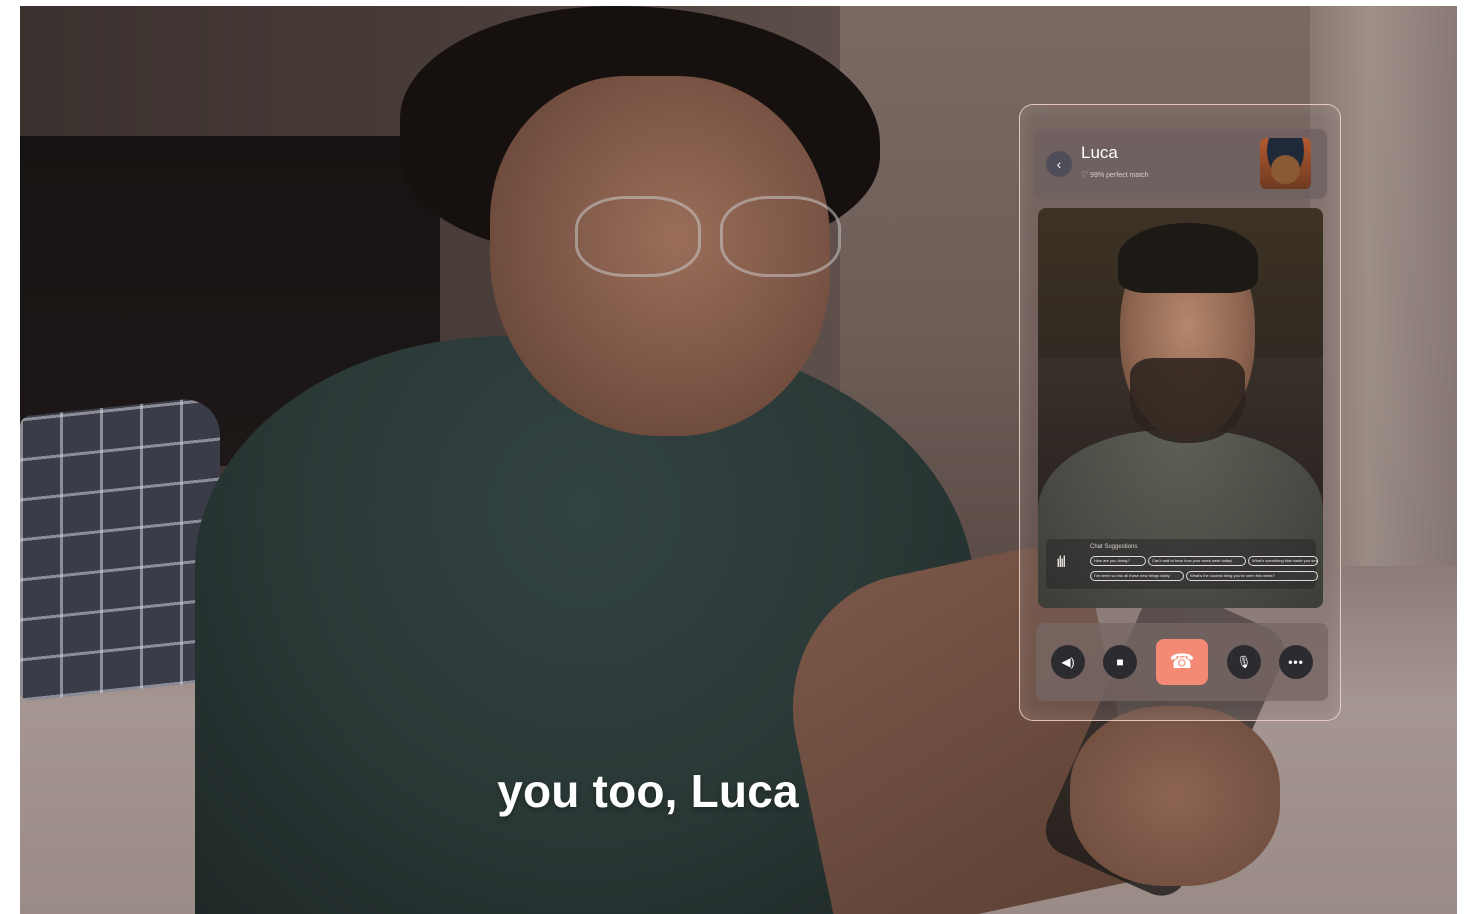  I want to click on mic-icon: 🎙, so click(1244, 662).